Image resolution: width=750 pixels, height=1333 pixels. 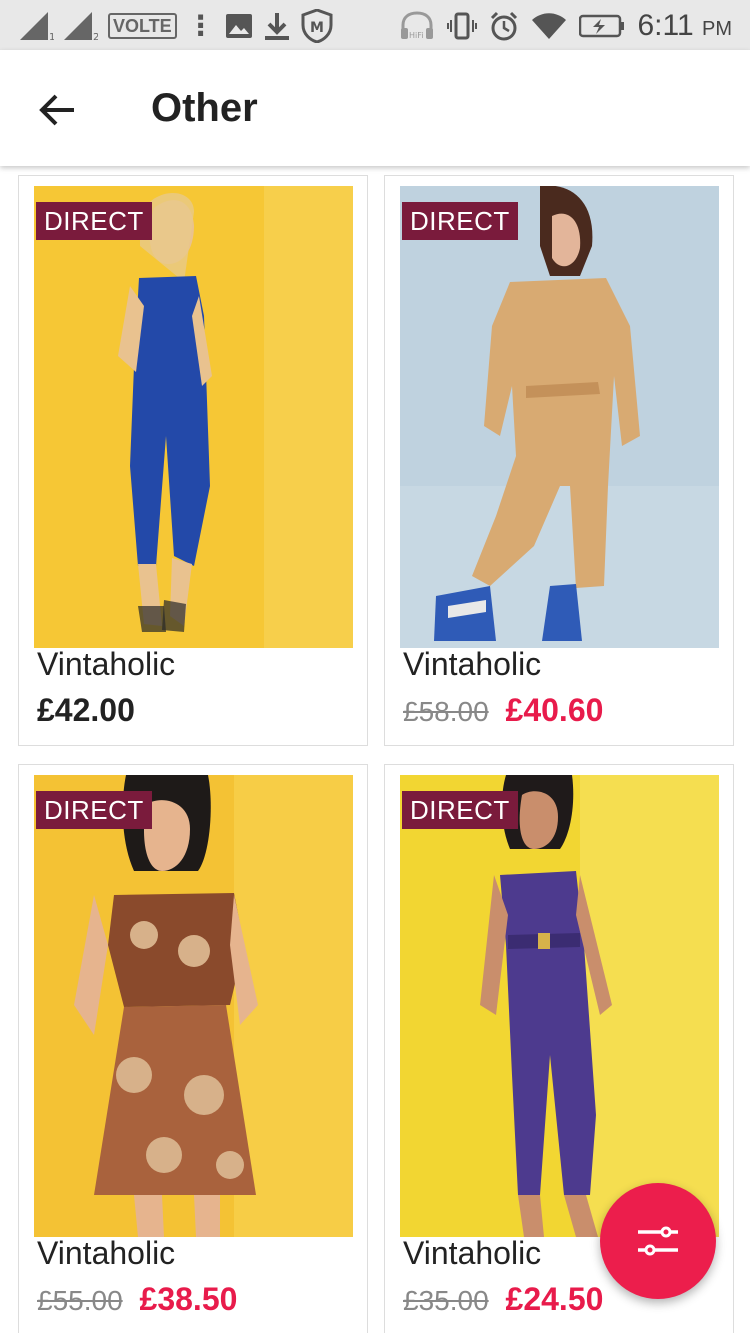 What do you see at coordinates (200, 25) in the screenshot?
I see `more-vert-icon: ⋮` at bounding box center [200, 25].